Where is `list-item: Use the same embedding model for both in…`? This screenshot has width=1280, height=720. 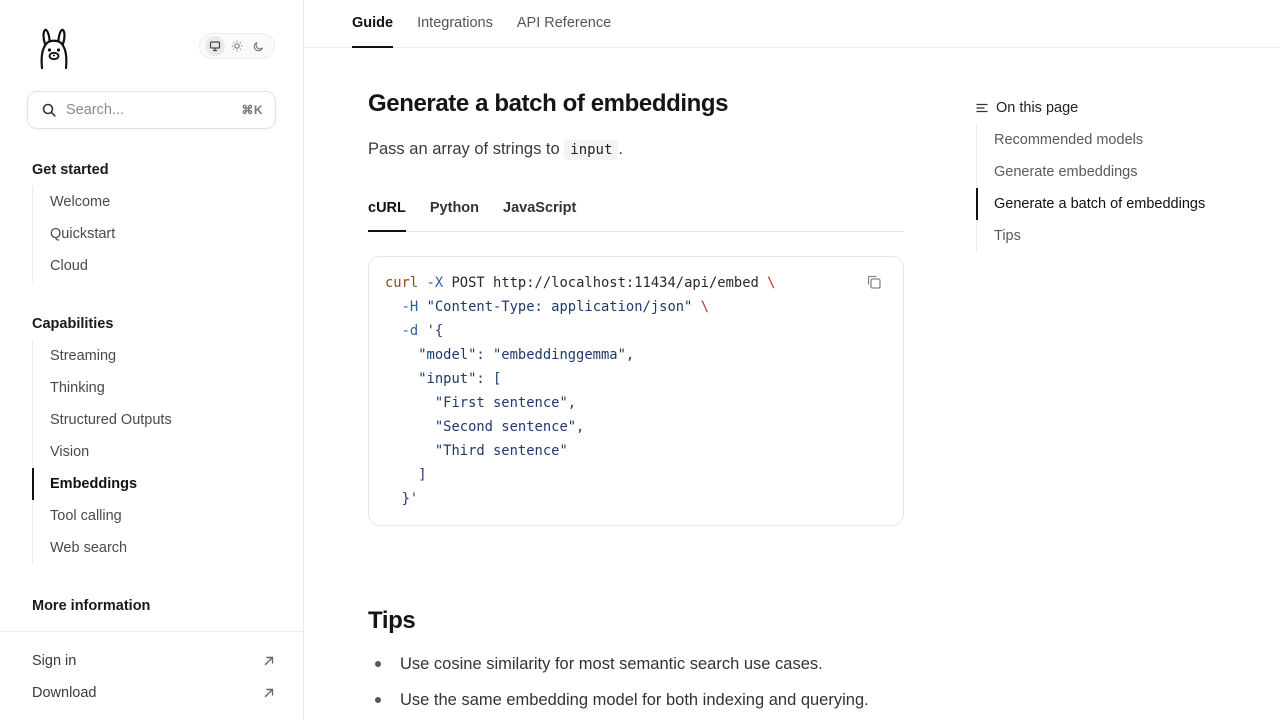
list-item: Use the same embedding model for both in… is located at coordinates (648, 704).